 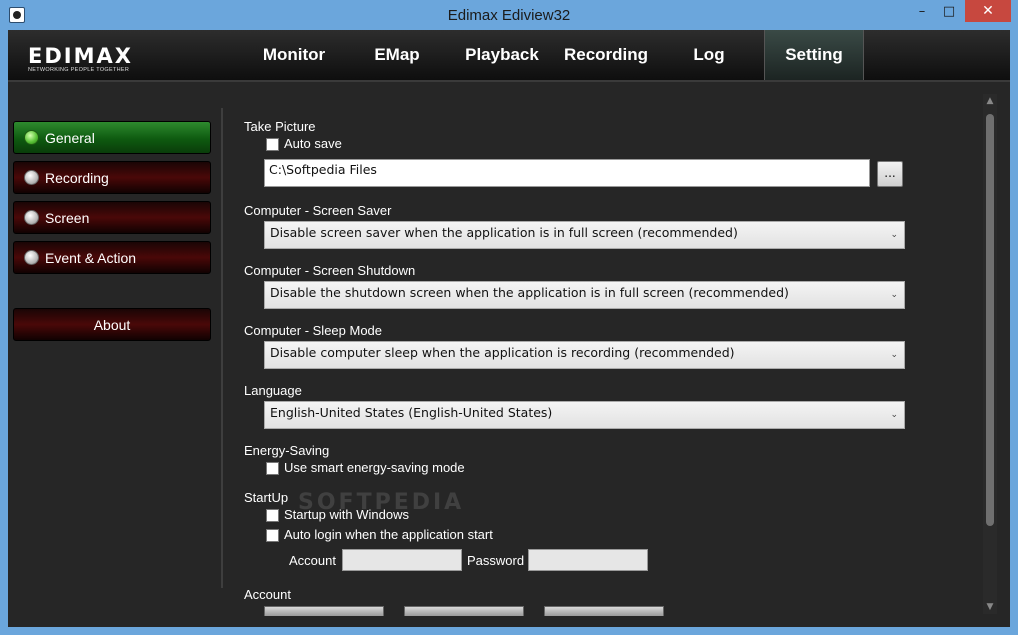 I want to click on password-input, so click(x=588, y=560).